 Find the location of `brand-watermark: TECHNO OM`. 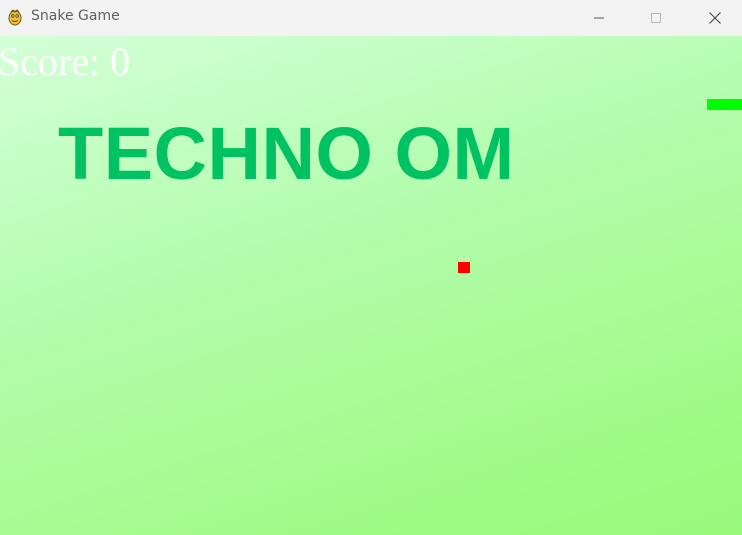

brand-watermark: TECHNO OM is located at coordinates (286, 153).